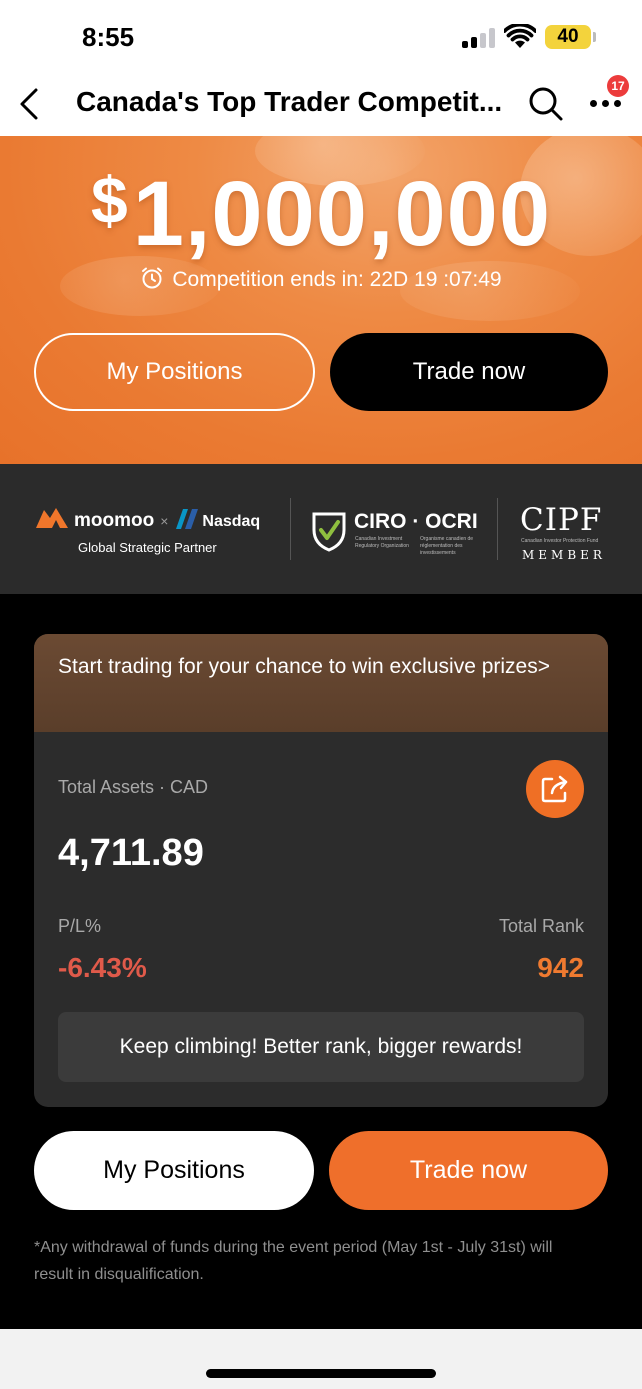  What do you see at coordinates (479, 38) in the screenshot?
I see `cellular-signal-icon` at bounding box center [479, 38].